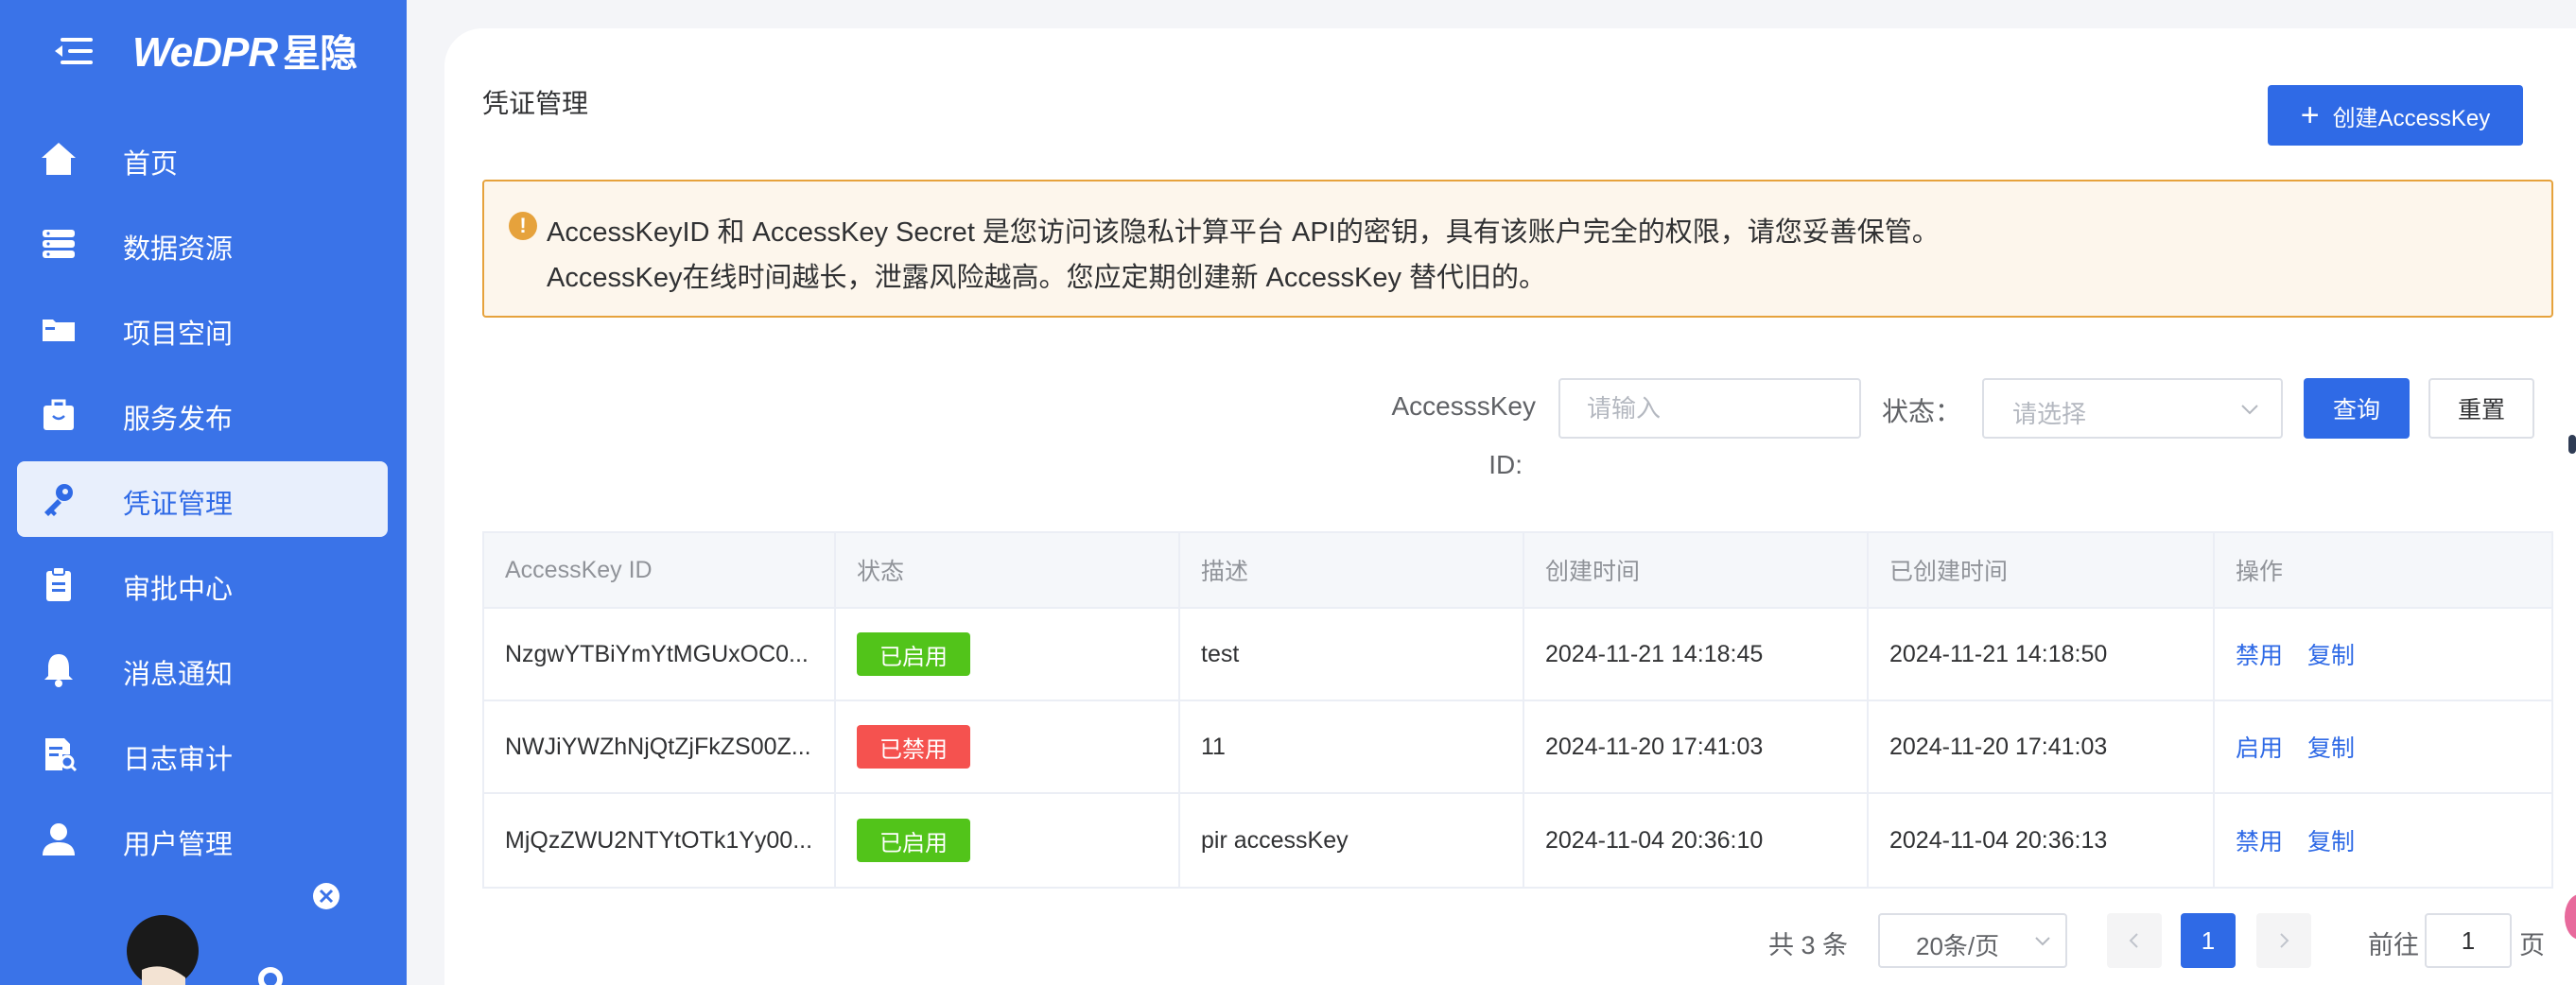 The image size is (2576, 985). What do you see at coordinates (1352, 746) in the screenshot?
I see `description: 11` at bounding box center [1352, 746].